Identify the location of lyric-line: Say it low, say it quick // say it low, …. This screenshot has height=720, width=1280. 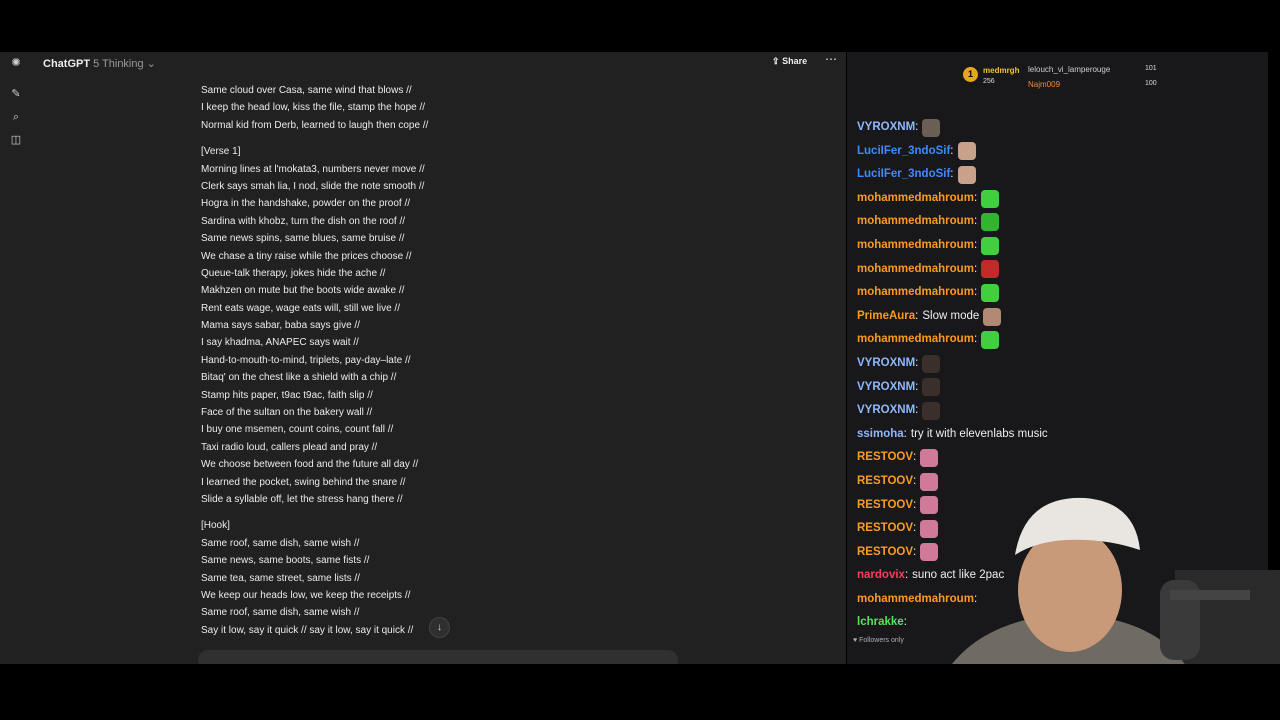
(307, 630).